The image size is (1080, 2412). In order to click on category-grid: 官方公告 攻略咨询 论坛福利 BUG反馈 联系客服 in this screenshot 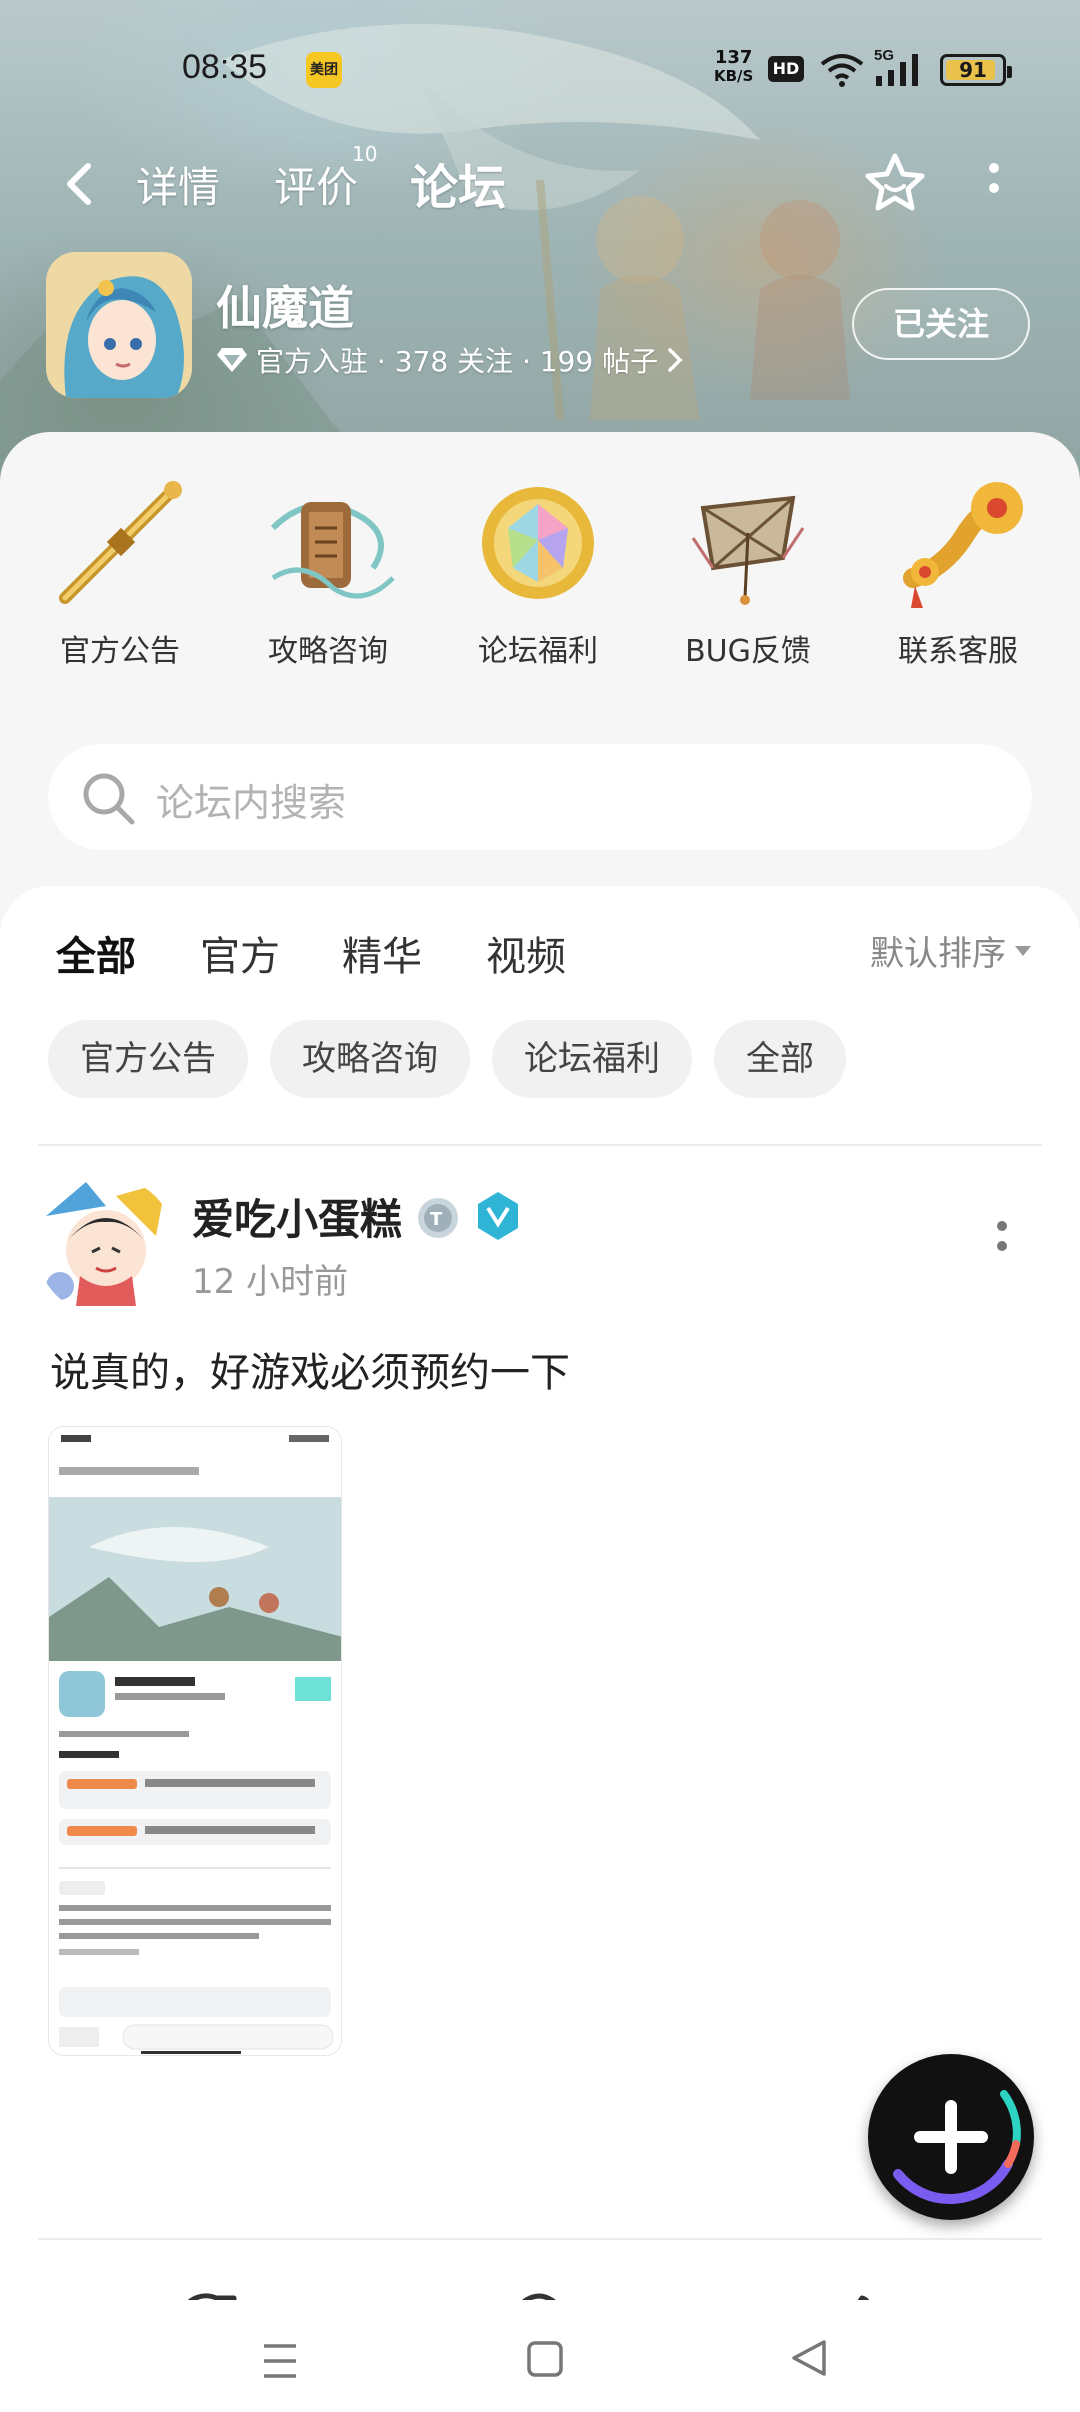, I will do `click(540, 569)`.